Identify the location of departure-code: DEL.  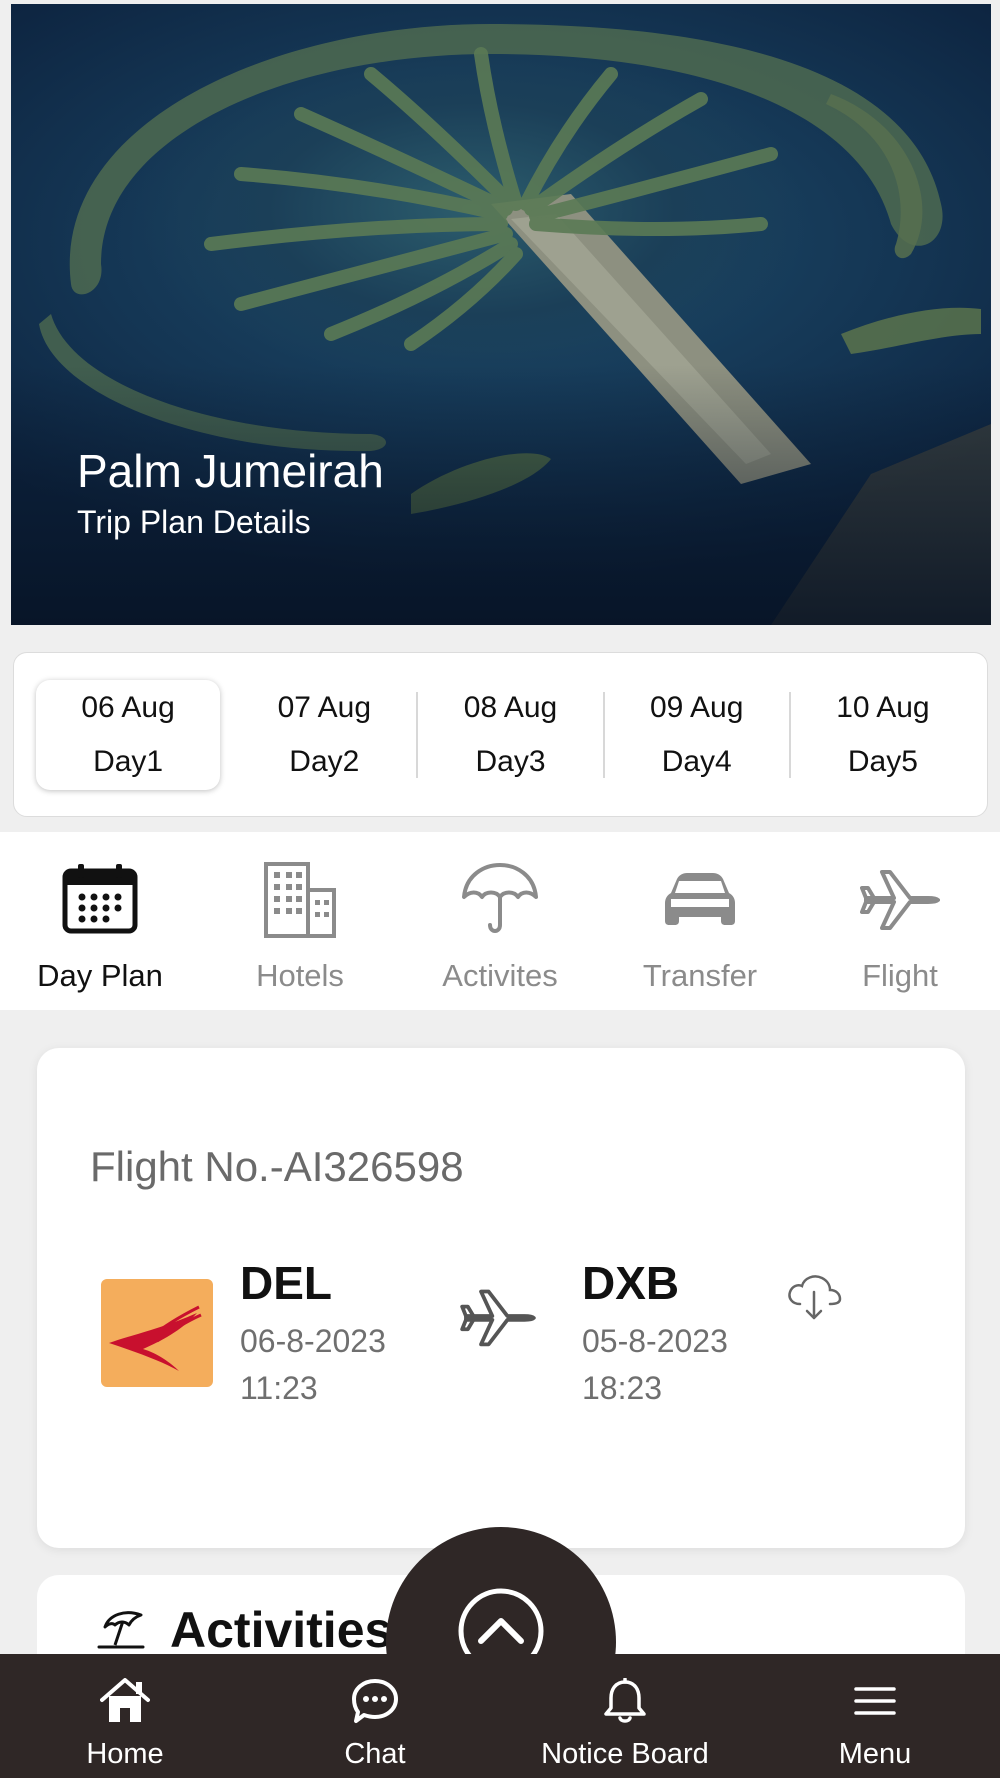
(286, 1283).